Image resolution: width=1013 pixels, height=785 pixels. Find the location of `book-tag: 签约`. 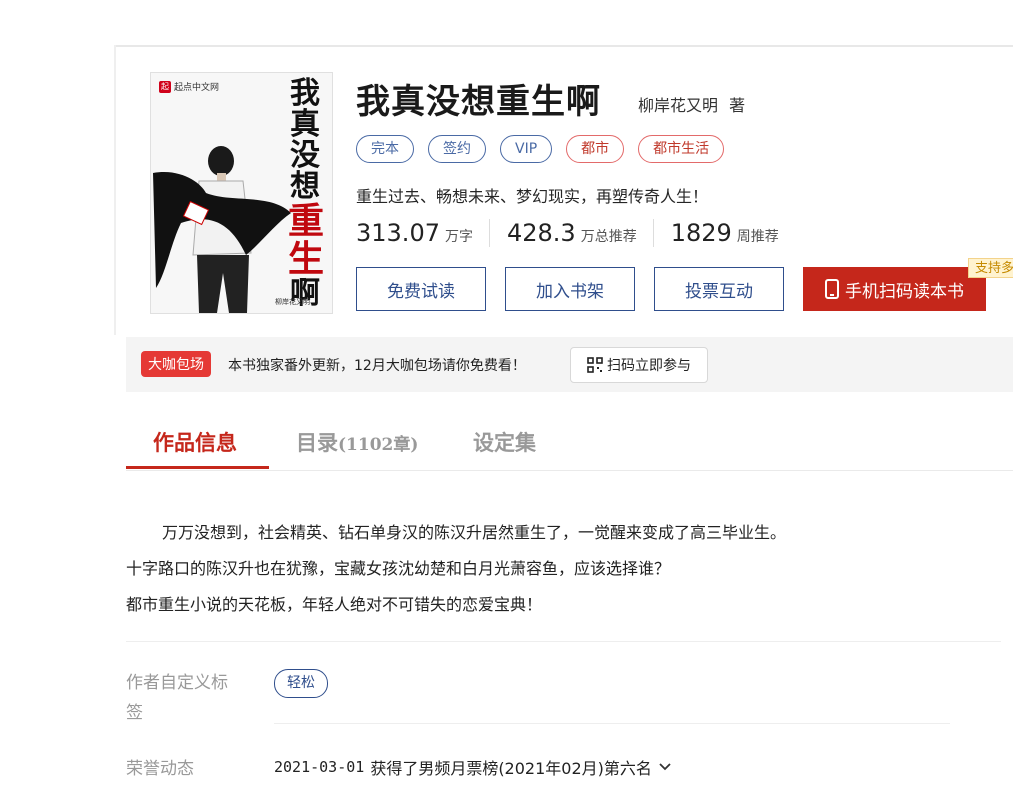

book-tag: 签约 is located at coordinates (457, 149).